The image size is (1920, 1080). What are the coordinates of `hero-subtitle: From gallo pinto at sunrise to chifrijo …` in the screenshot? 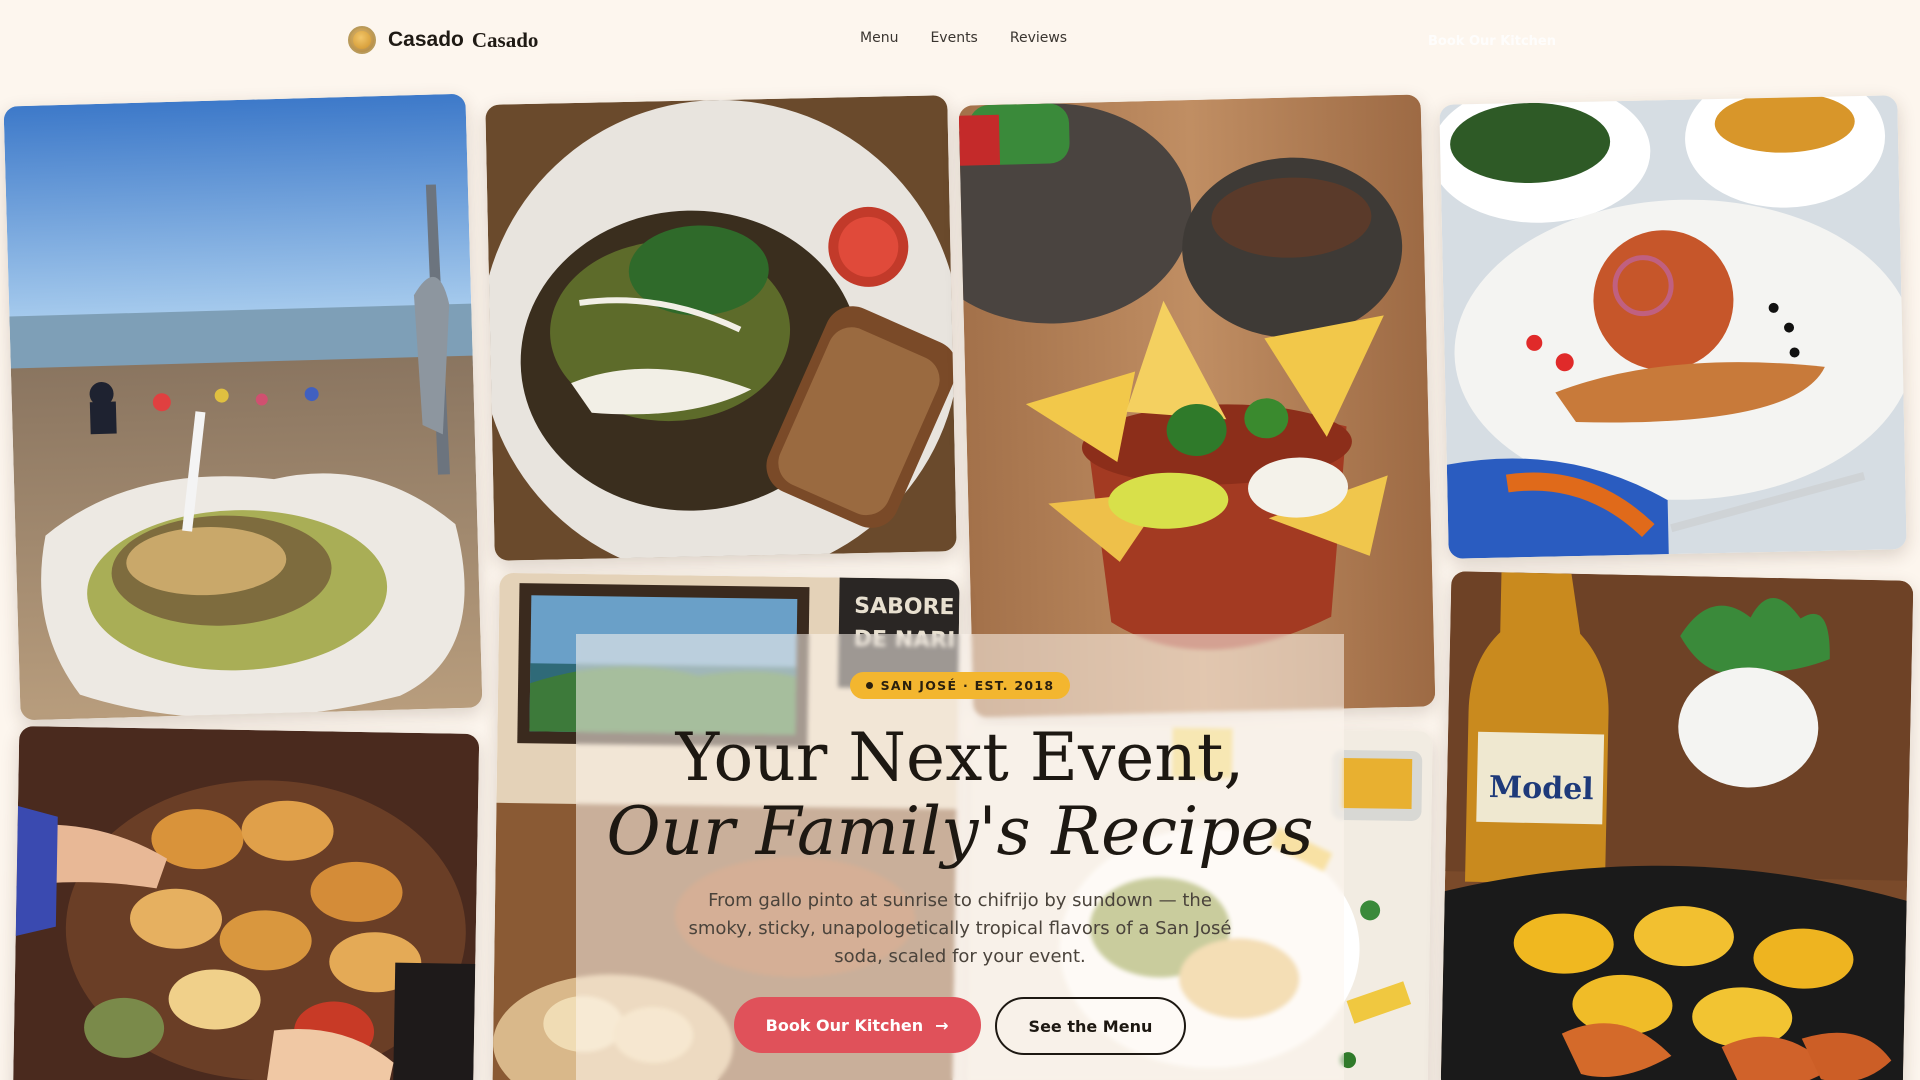 It's located at (960, 928).